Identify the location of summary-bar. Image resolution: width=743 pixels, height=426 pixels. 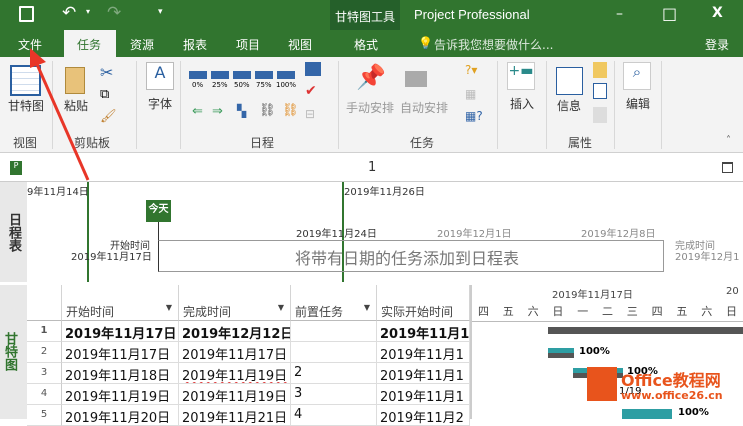
(645, 330).